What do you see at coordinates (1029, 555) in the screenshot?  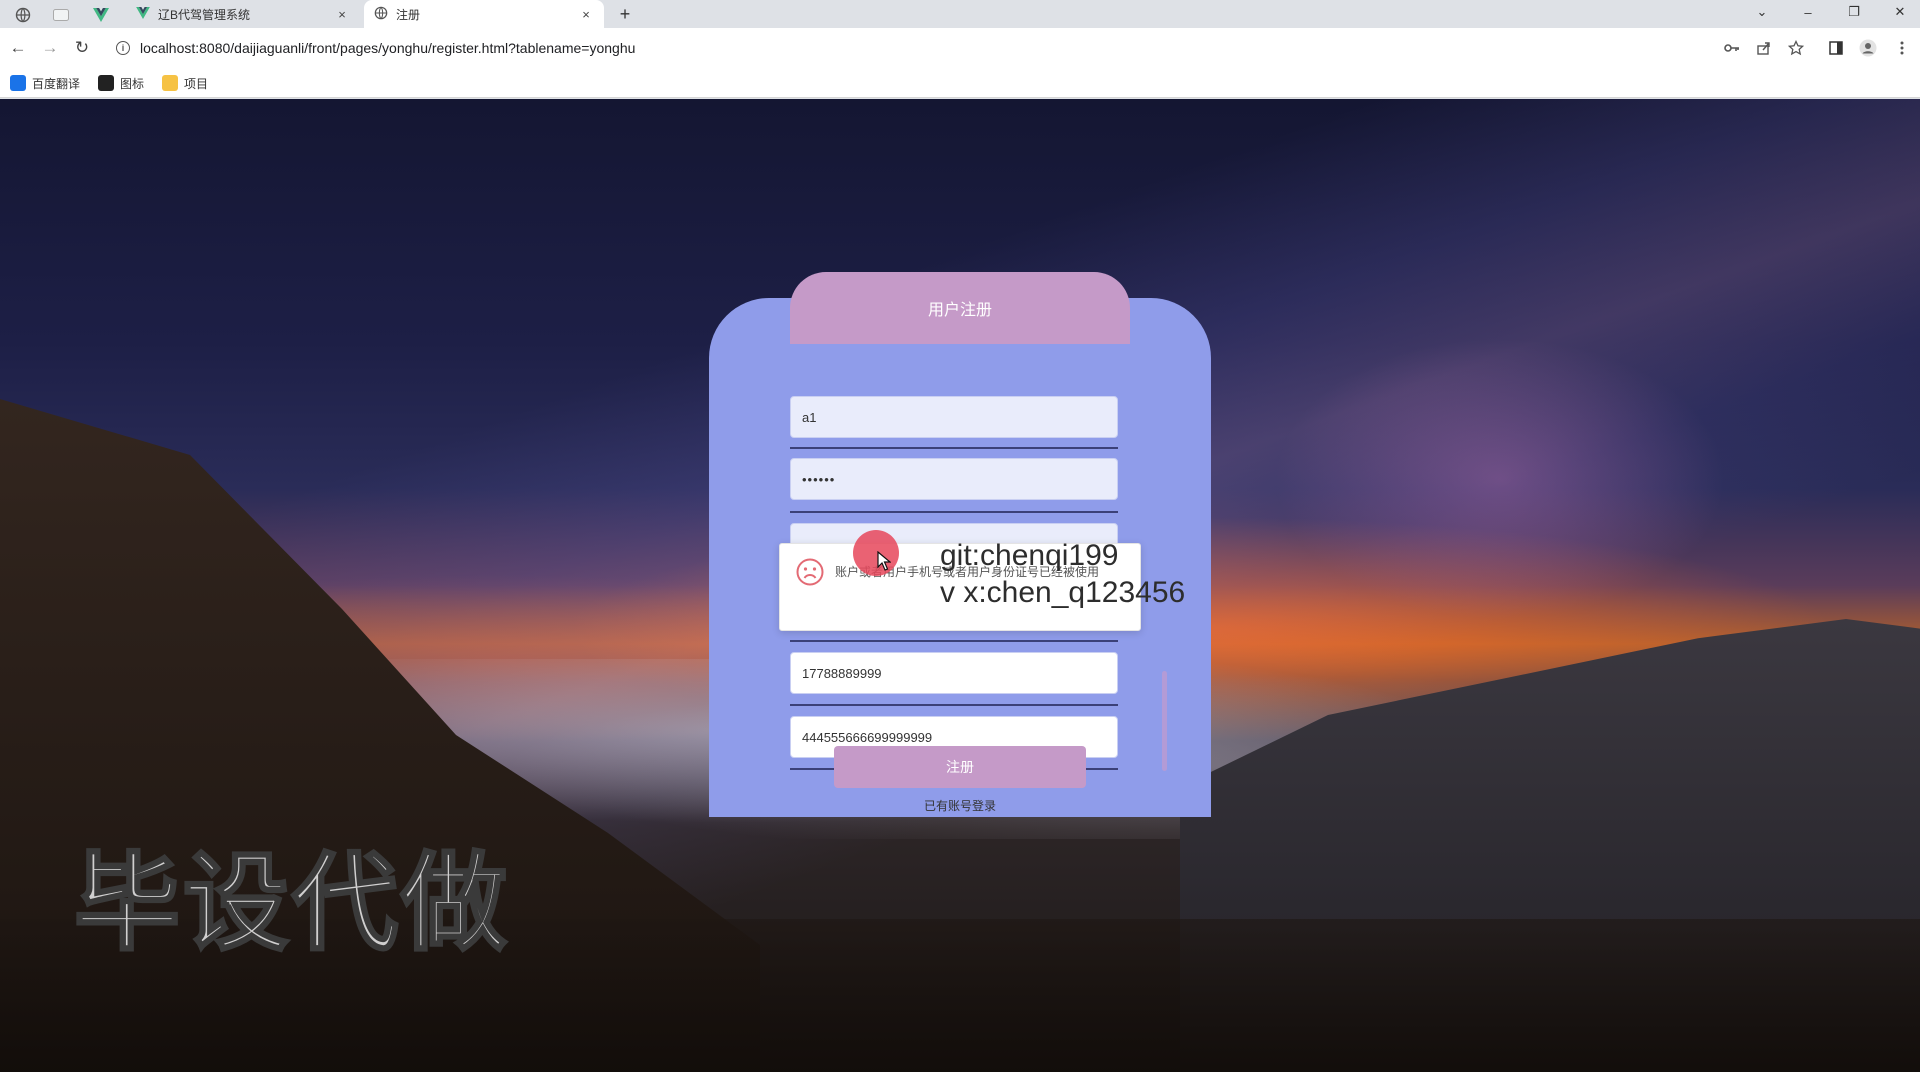 I see `watermark-git: git:chenqi199` at bounding box center [1029, 555].